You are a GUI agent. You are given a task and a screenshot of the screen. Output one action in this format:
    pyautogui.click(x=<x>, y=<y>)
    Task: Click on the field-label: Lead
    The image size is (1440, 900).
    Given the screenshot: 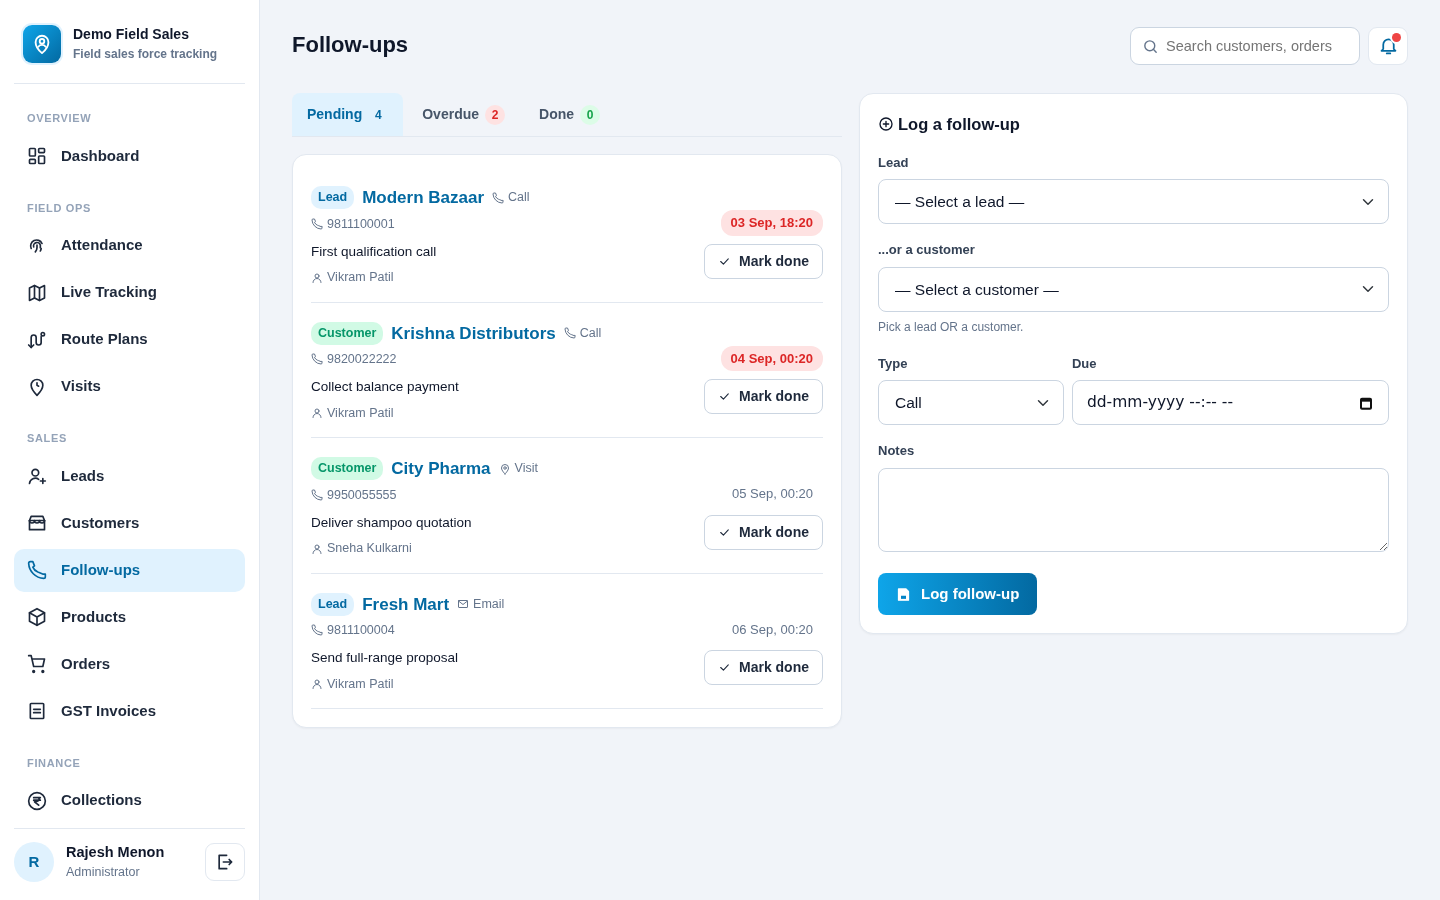 What is the action you would take?
    pyautogui.click(x=894, y=162)
    